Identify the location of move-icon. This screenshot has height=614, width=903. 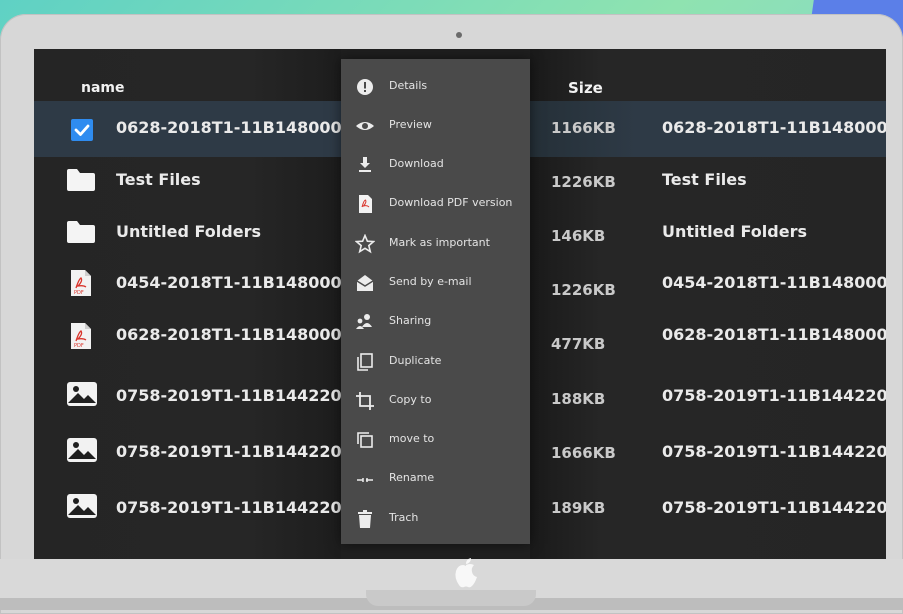
(365, 440).